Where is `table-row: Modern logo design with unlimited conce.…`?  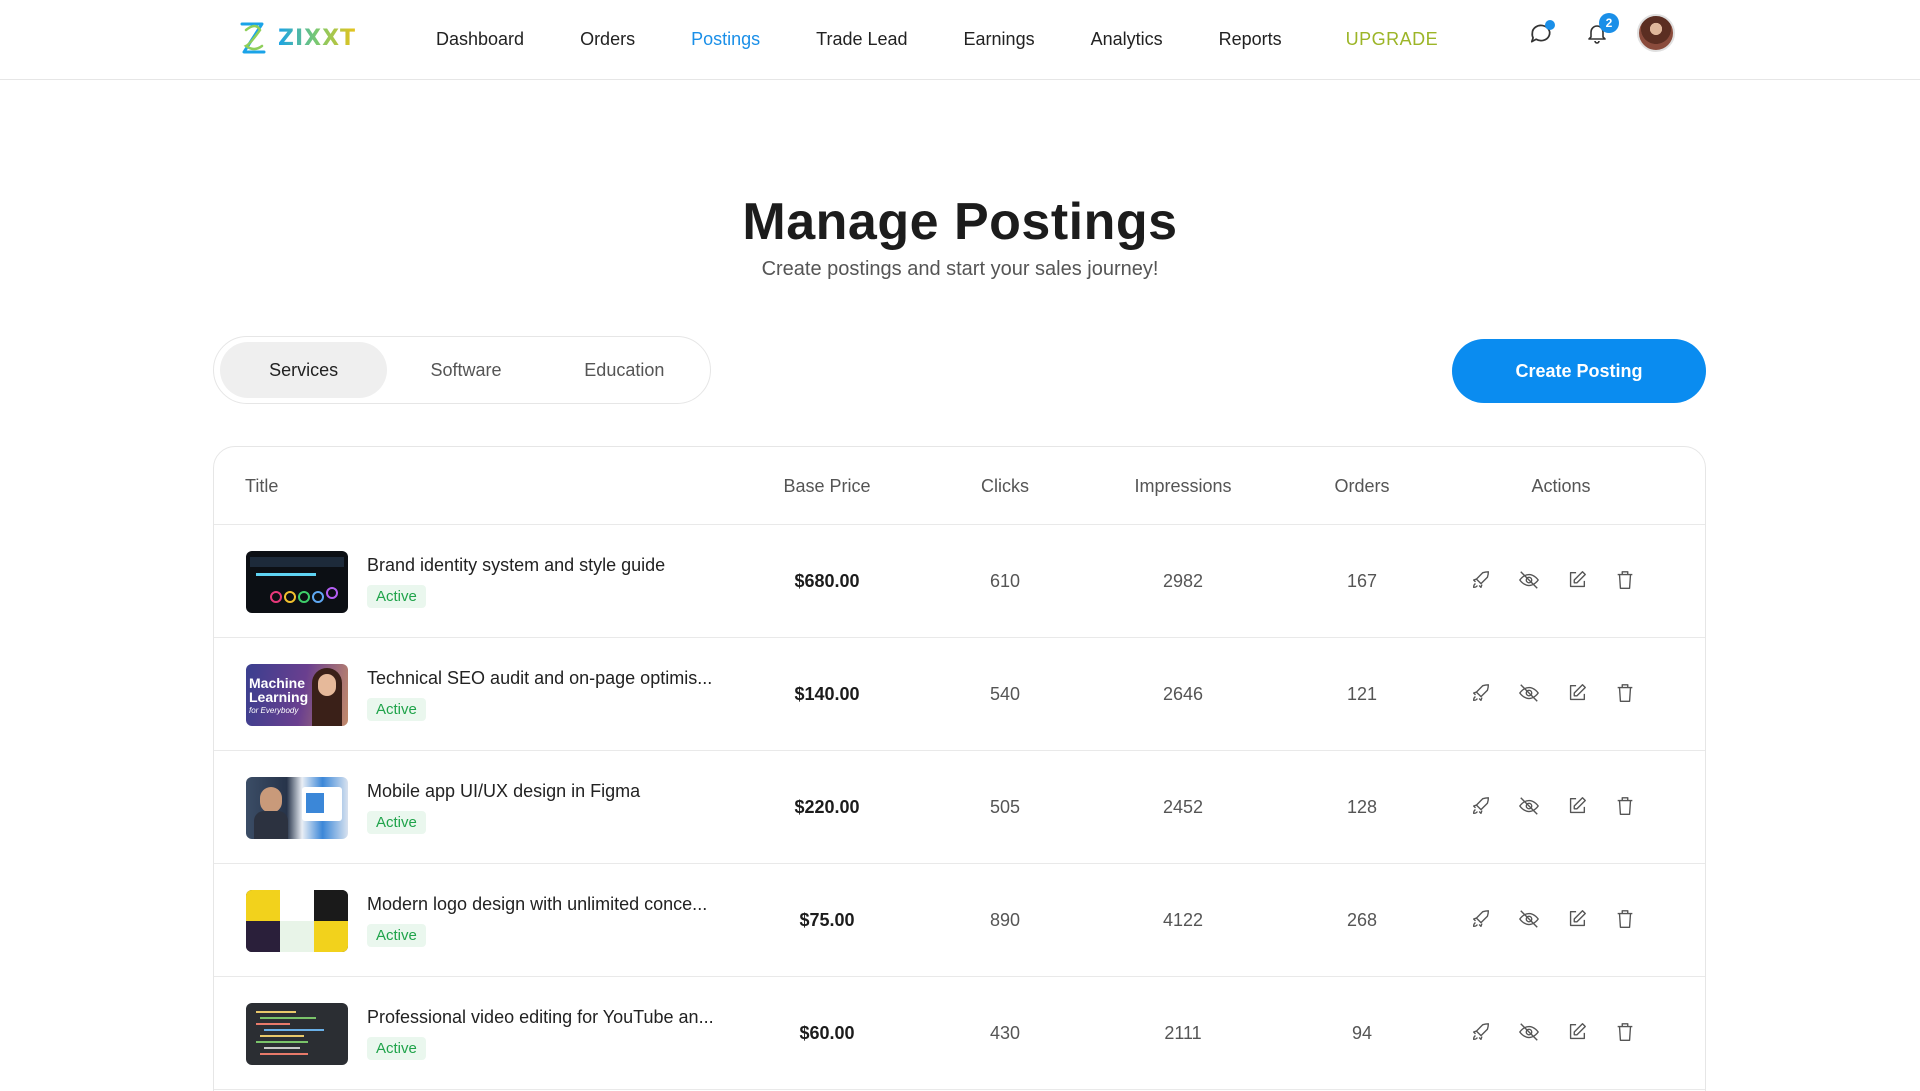 table-row: Modern logo design with unlimited conce.… is located at coordinates (959, 920).